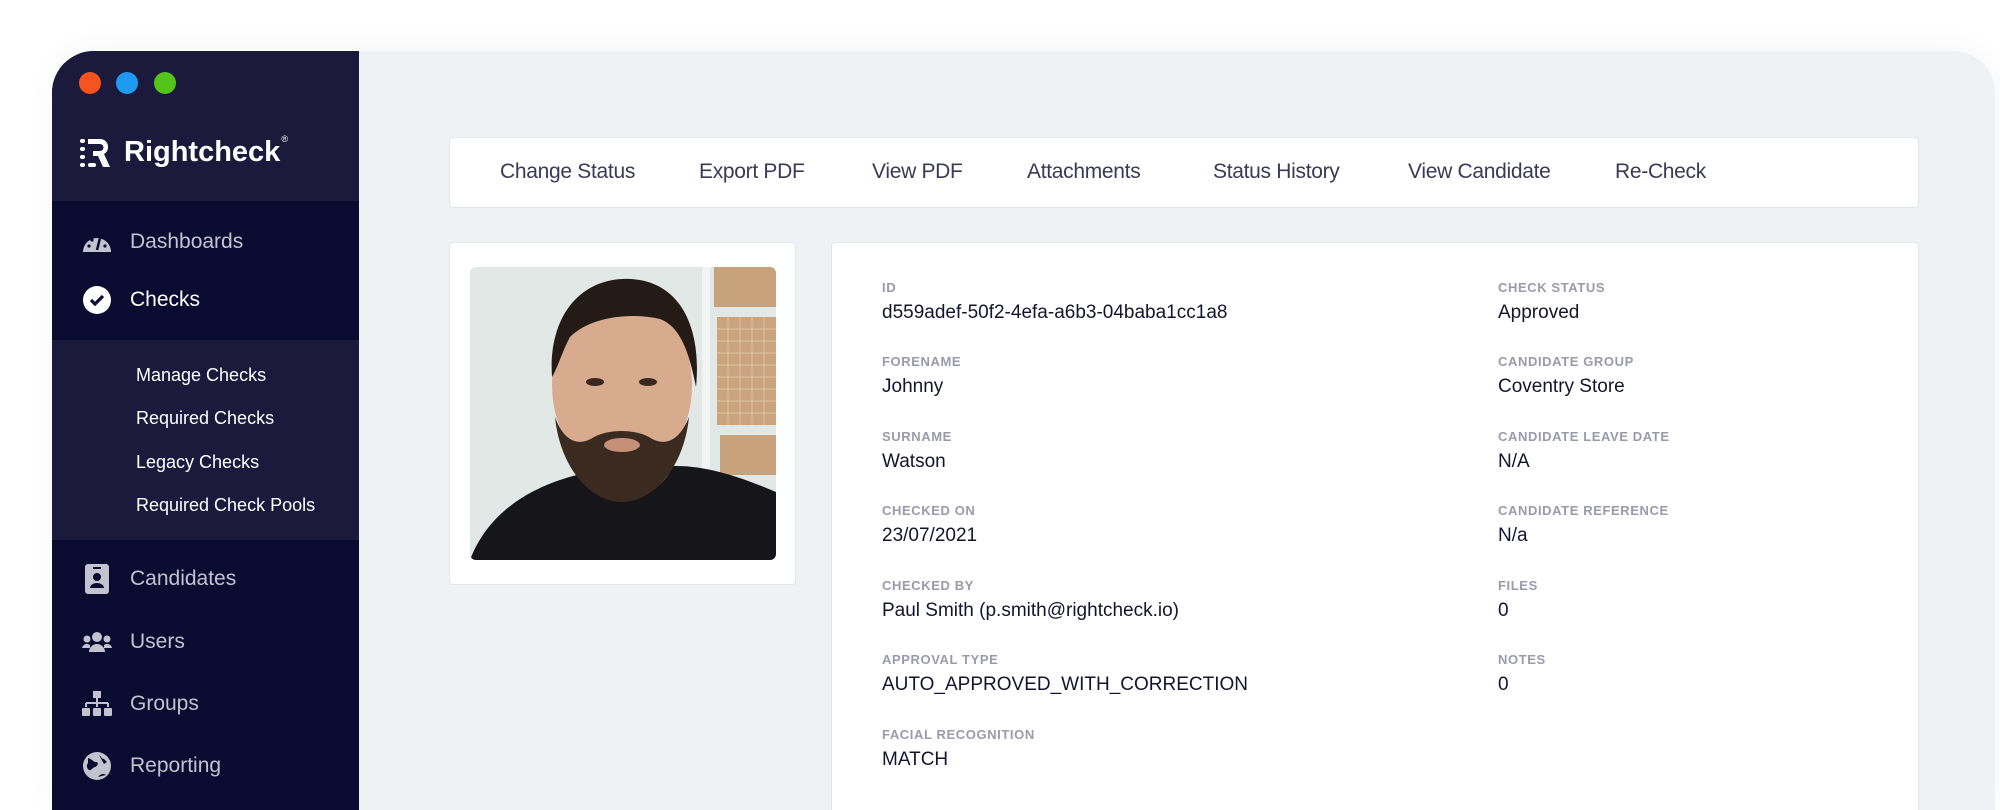 The image size is (2000, 810). What do you see at coordinates (90, 83) in the screenshot?
I see `window-close-button` at bounding box center [90, 83].